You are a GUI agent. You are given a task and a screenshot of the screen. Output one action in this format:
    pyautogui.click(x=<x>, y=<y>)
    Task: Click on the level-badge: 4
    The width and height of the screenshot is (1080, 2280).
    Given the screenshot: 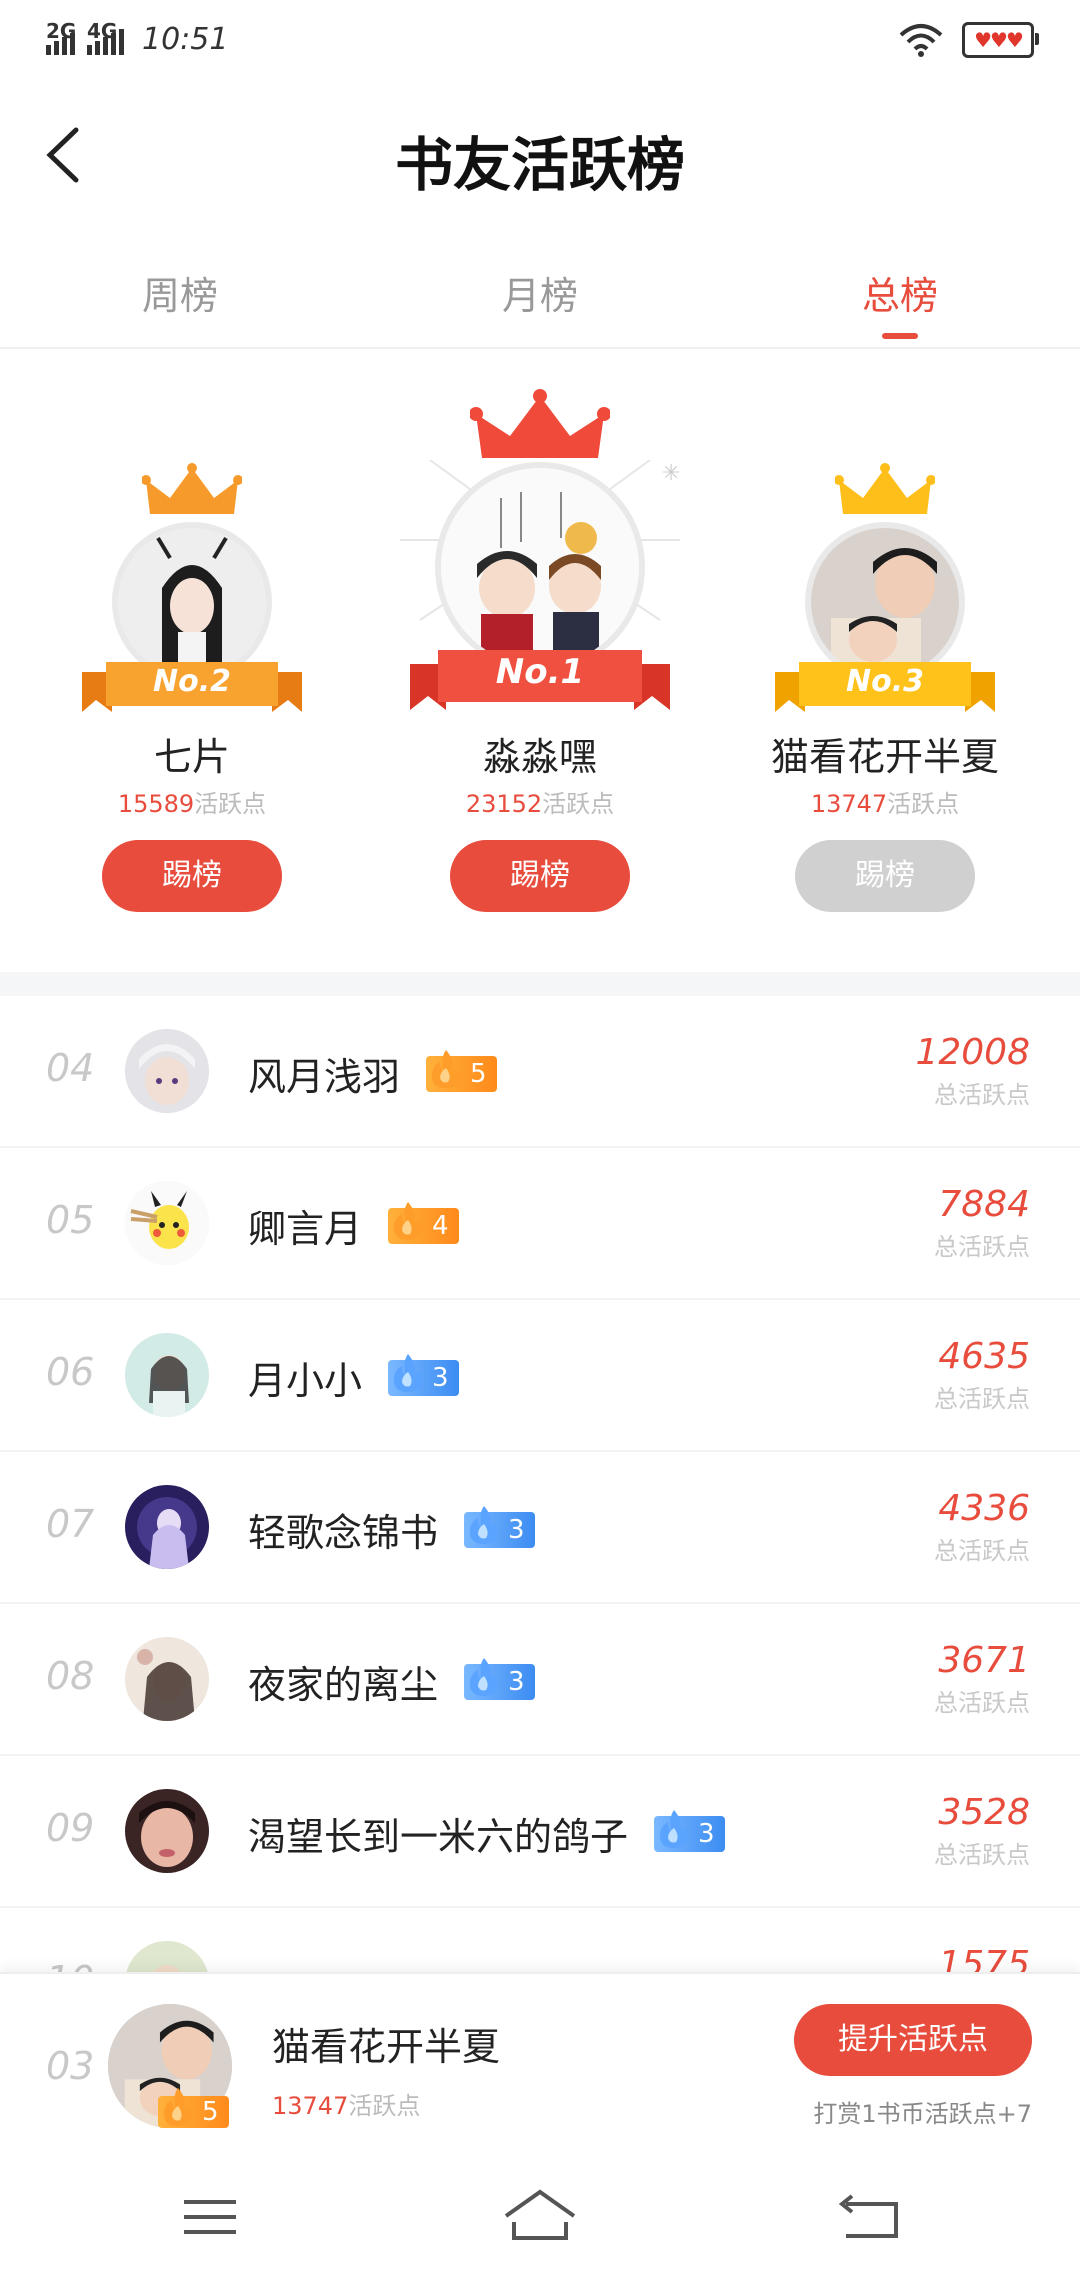 What is the action you would take?
    pyautogui.click(x=423, y=1222)
    